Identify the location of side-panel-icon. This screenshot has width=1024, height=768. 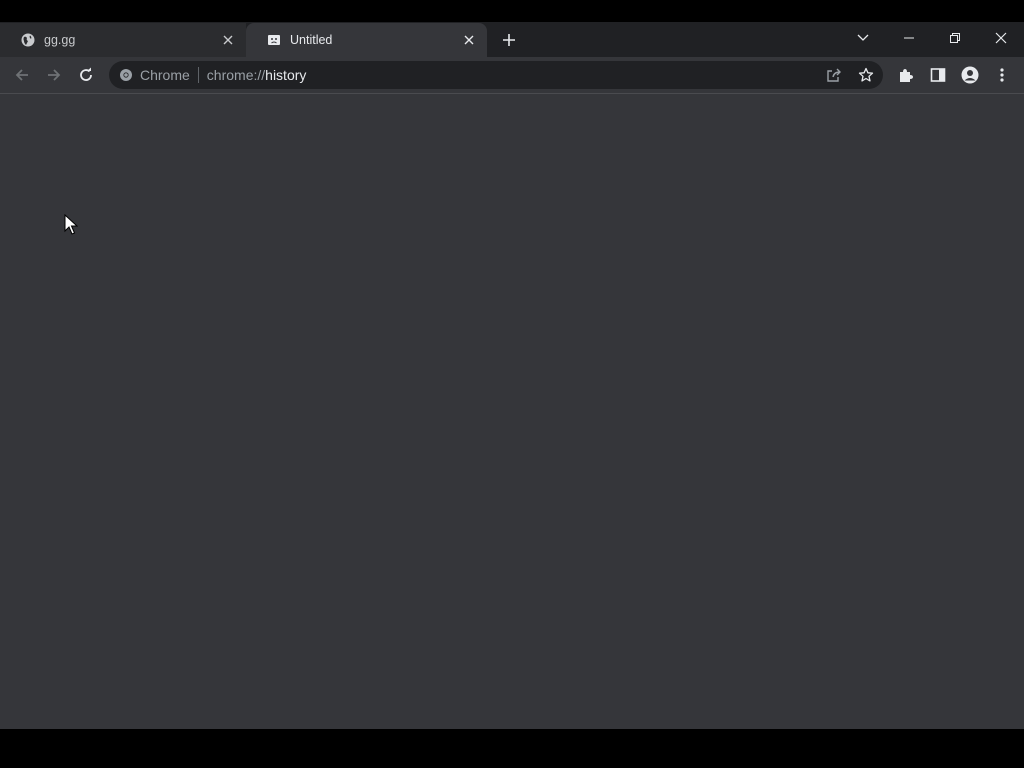
(938, 75).